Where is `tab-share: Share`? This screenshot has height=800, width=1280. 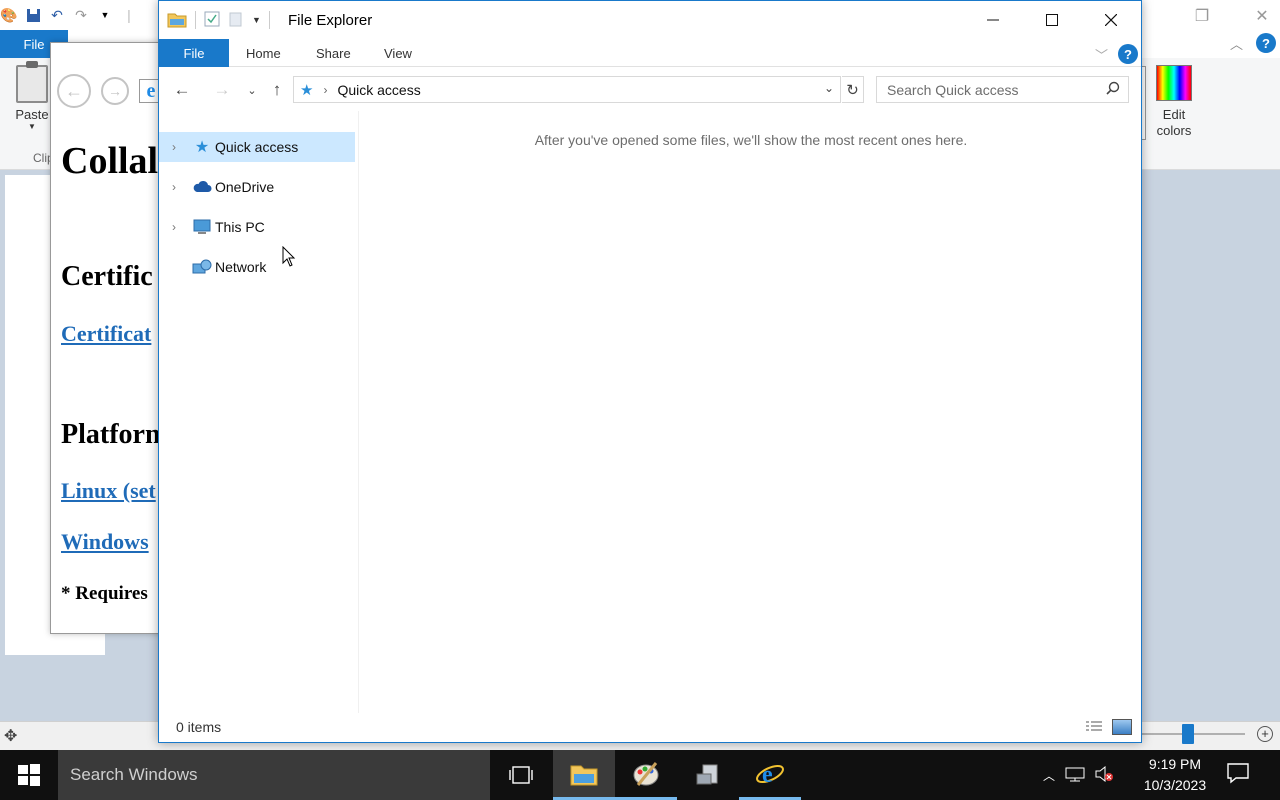 tab-share: Share is located at coordinates (333, 53).